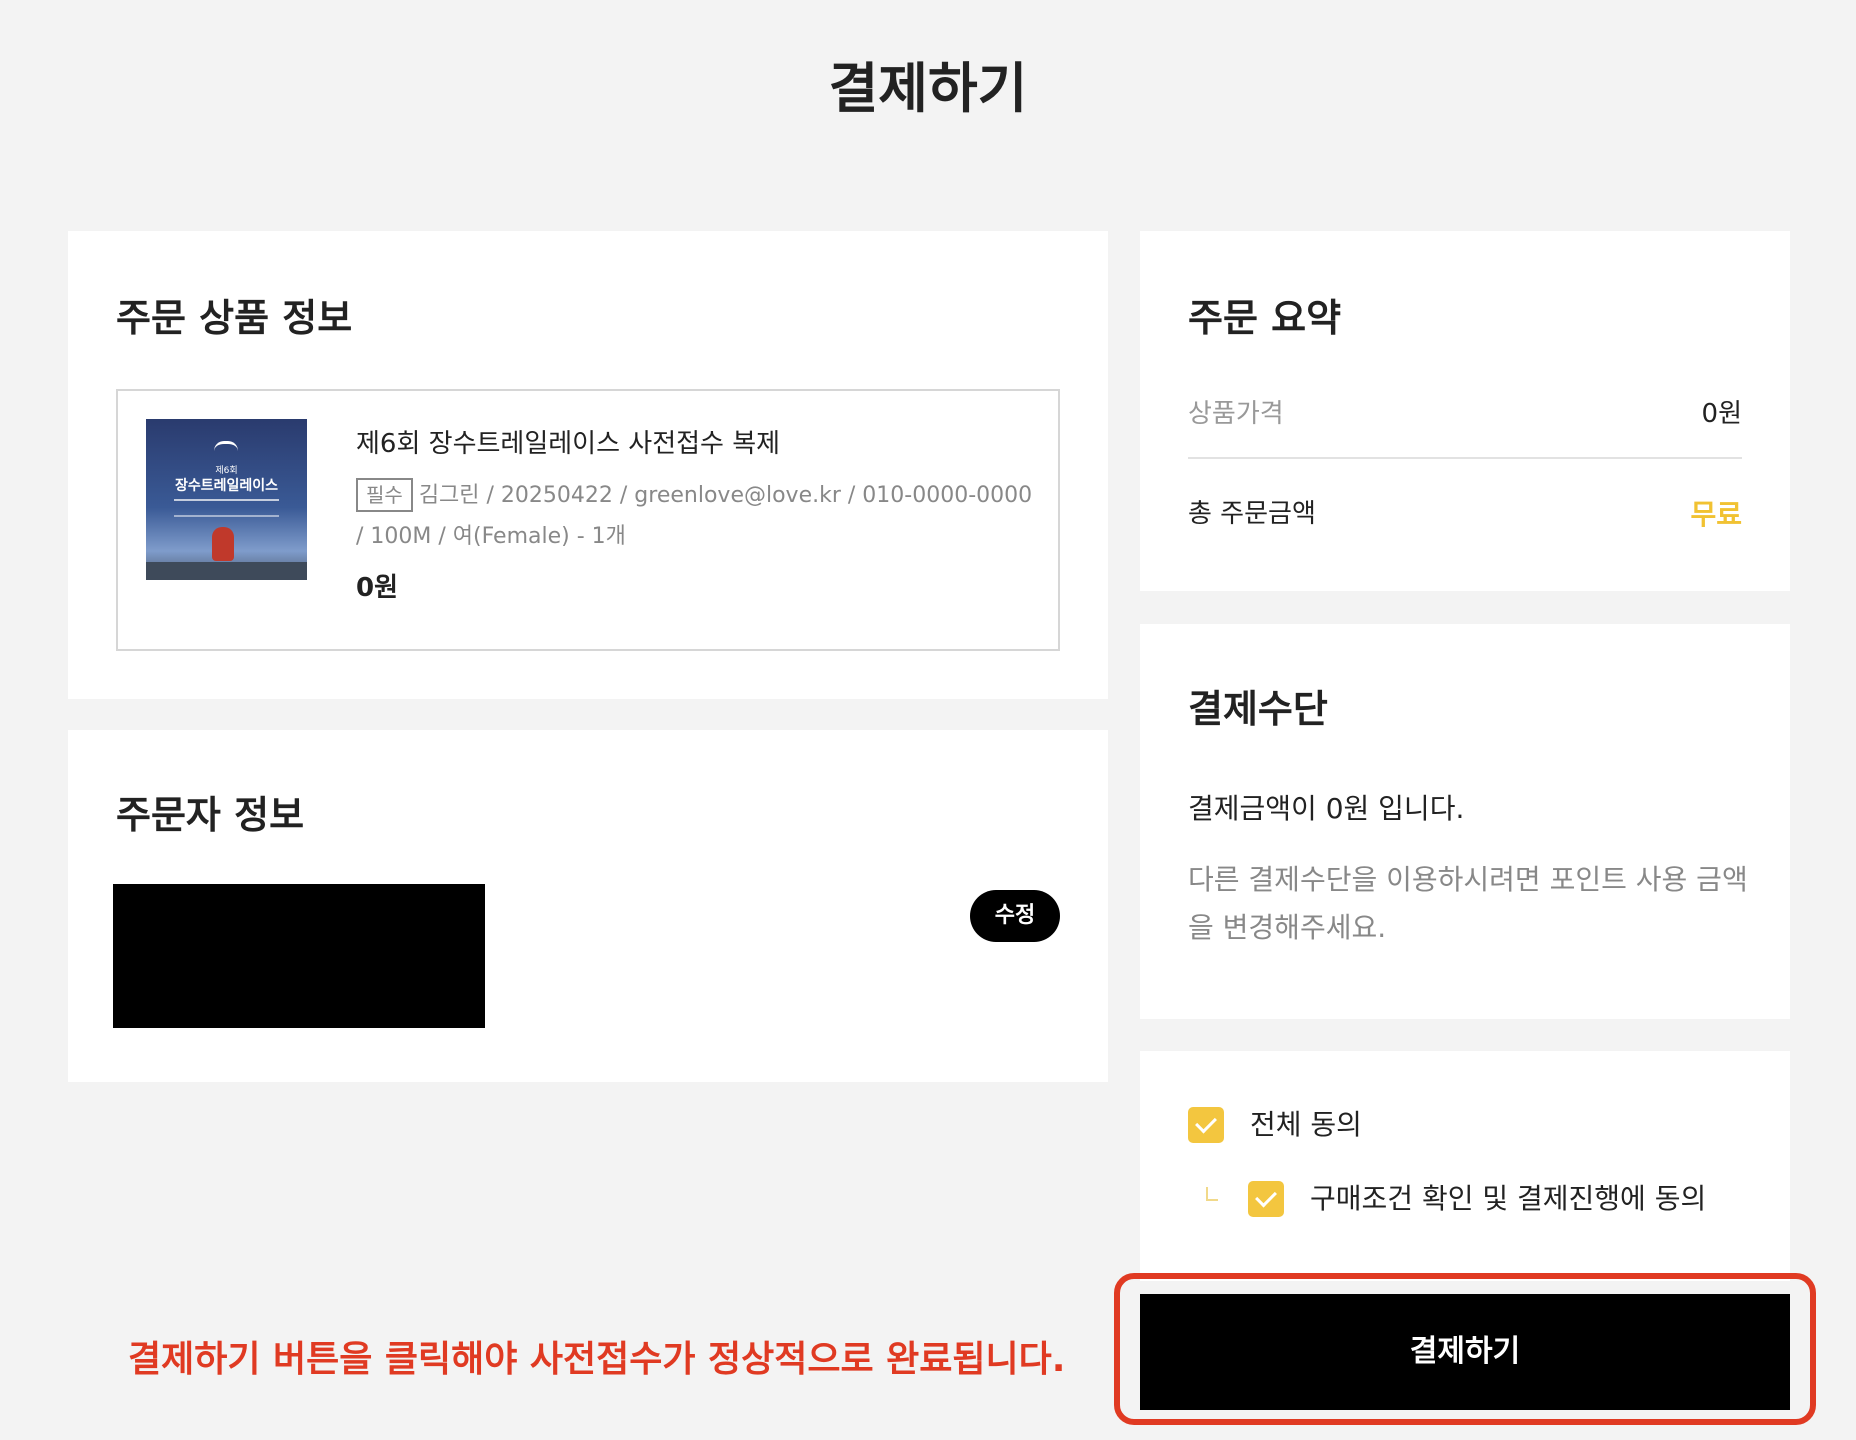 This screenshot has height=1440, width=1856. I want to click on total-amount-label: 총 주문금액, so click(1252, 514).